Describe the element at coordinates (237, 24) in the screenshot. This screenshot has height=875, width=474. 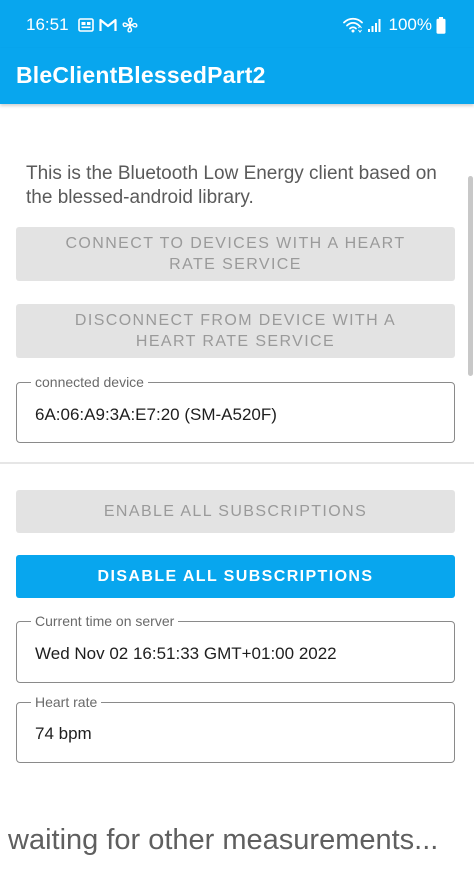
I see `status-bar: 16:51 100%` at that location.